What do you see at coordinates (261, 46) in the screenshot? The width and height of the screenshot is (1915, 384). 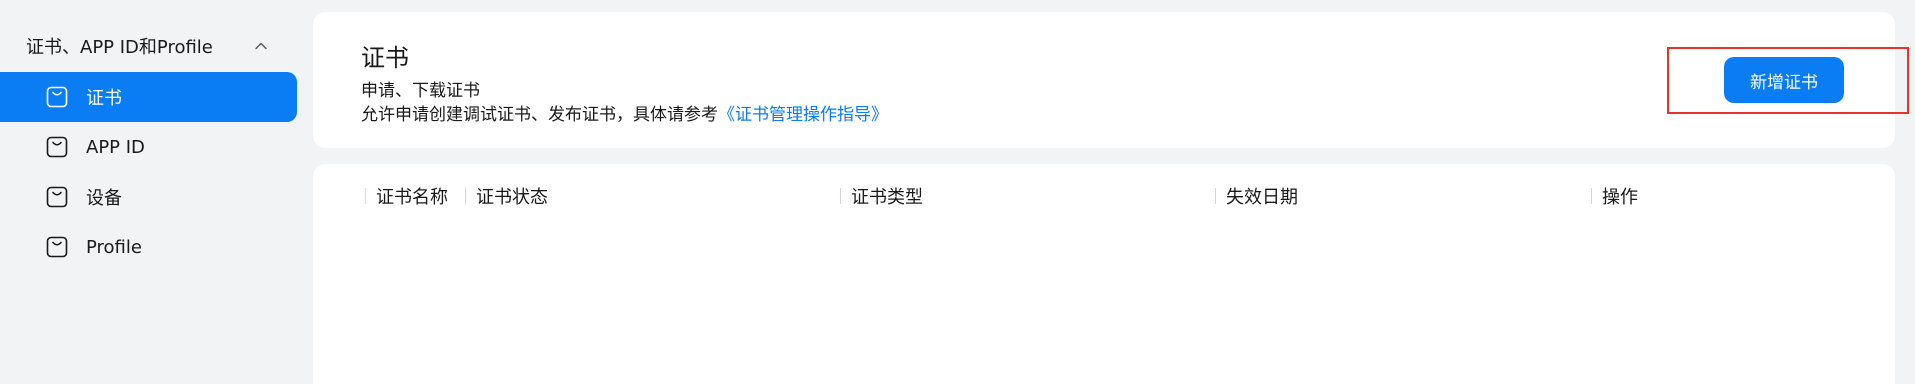 I see `chevron-up-icon` at bounding box center [261, 46].